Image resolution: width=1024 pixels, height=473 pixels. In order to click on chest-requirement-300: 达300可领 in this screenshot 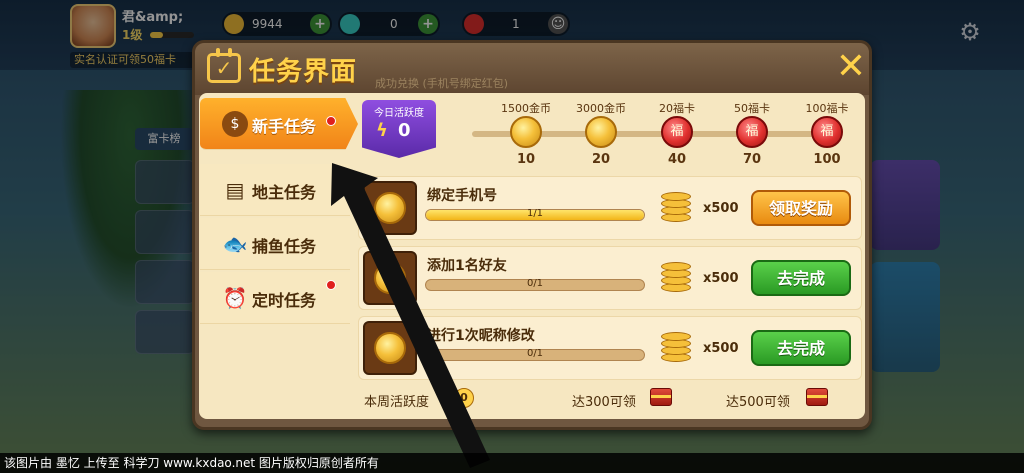, I will do `click(604, 402)`.